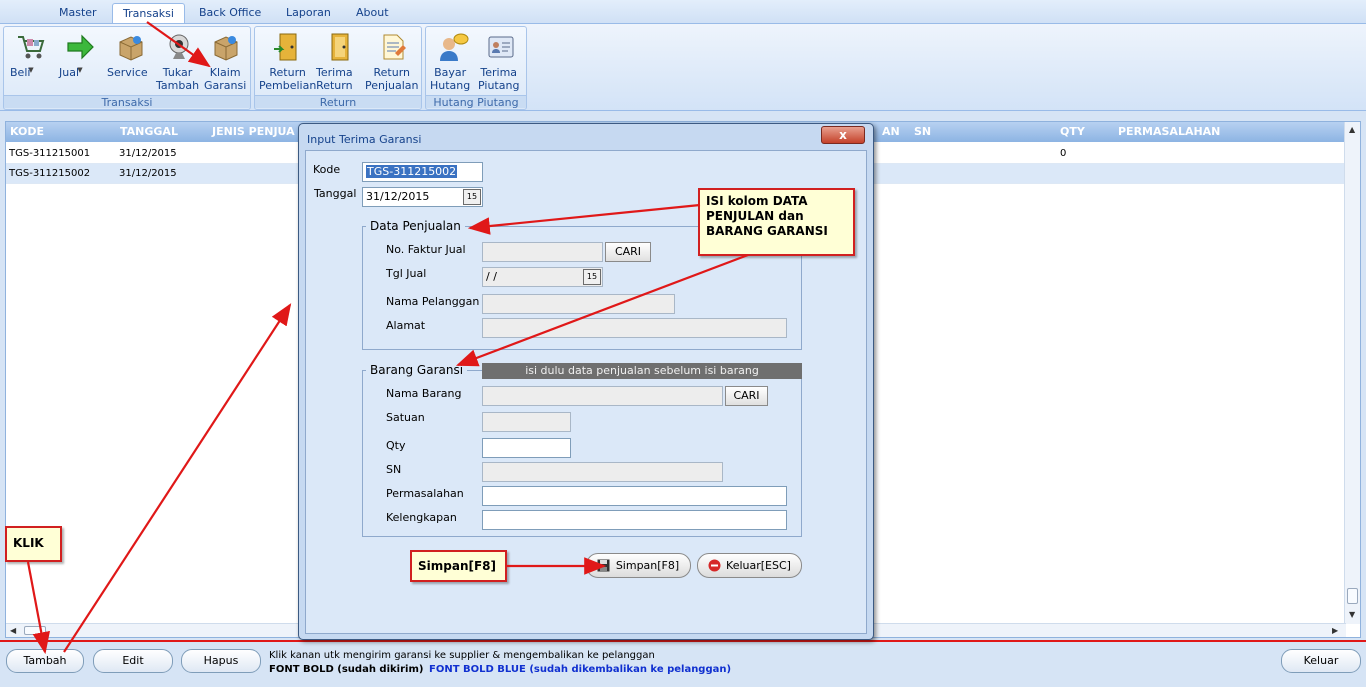 The width and height of the screenshot is (1366, 687). What do you see at coordinates (346, 669) in the screenshot?
I see `hint-bold-text: FONT BOLD (sudah dikirim)` at bounding box center [346, 669].